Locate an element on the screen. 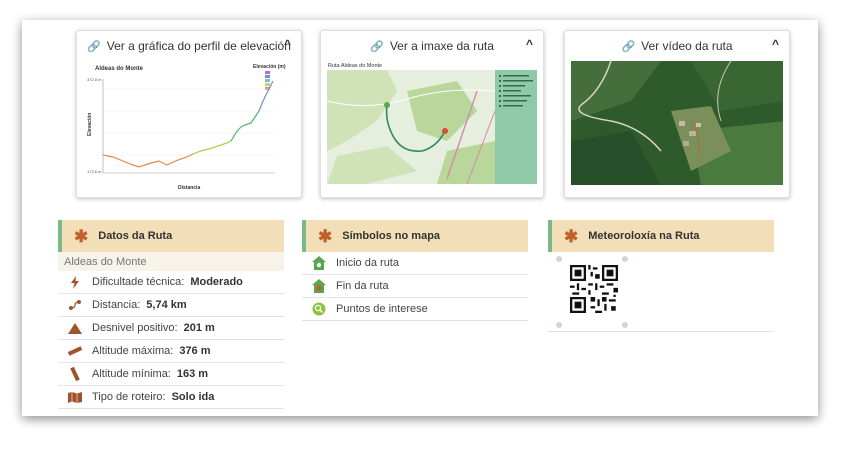 The image size is (859, 458). row-label: Altitude mínima: is located at coordinates (131, 374).